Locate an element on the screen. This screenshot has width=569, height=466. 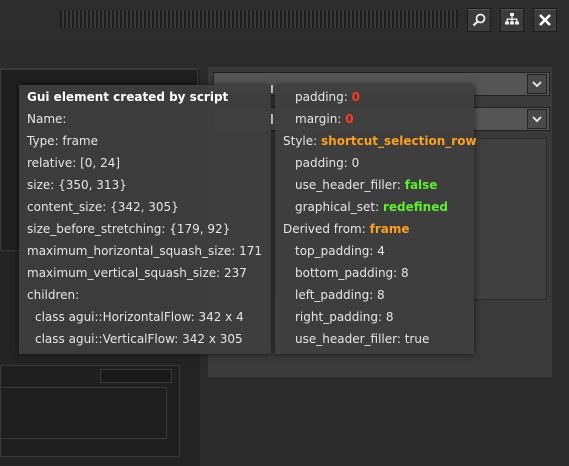
left-bottom-inner is located at coordinates (83, 413).